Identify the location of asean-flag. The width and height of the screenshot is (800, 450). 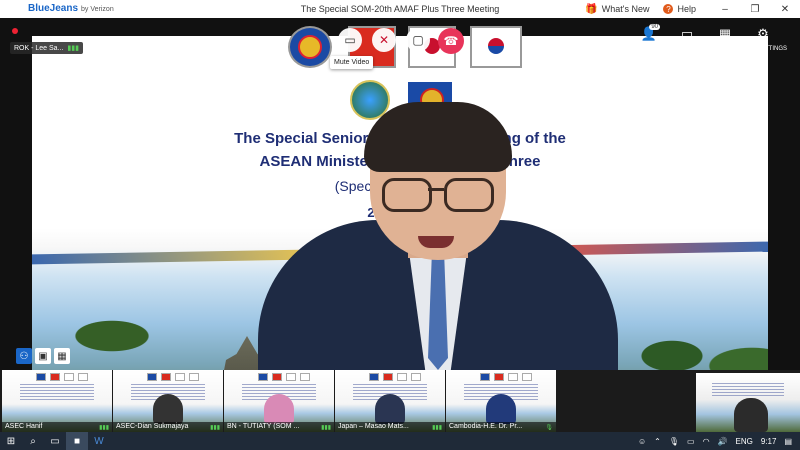
(310, 47).